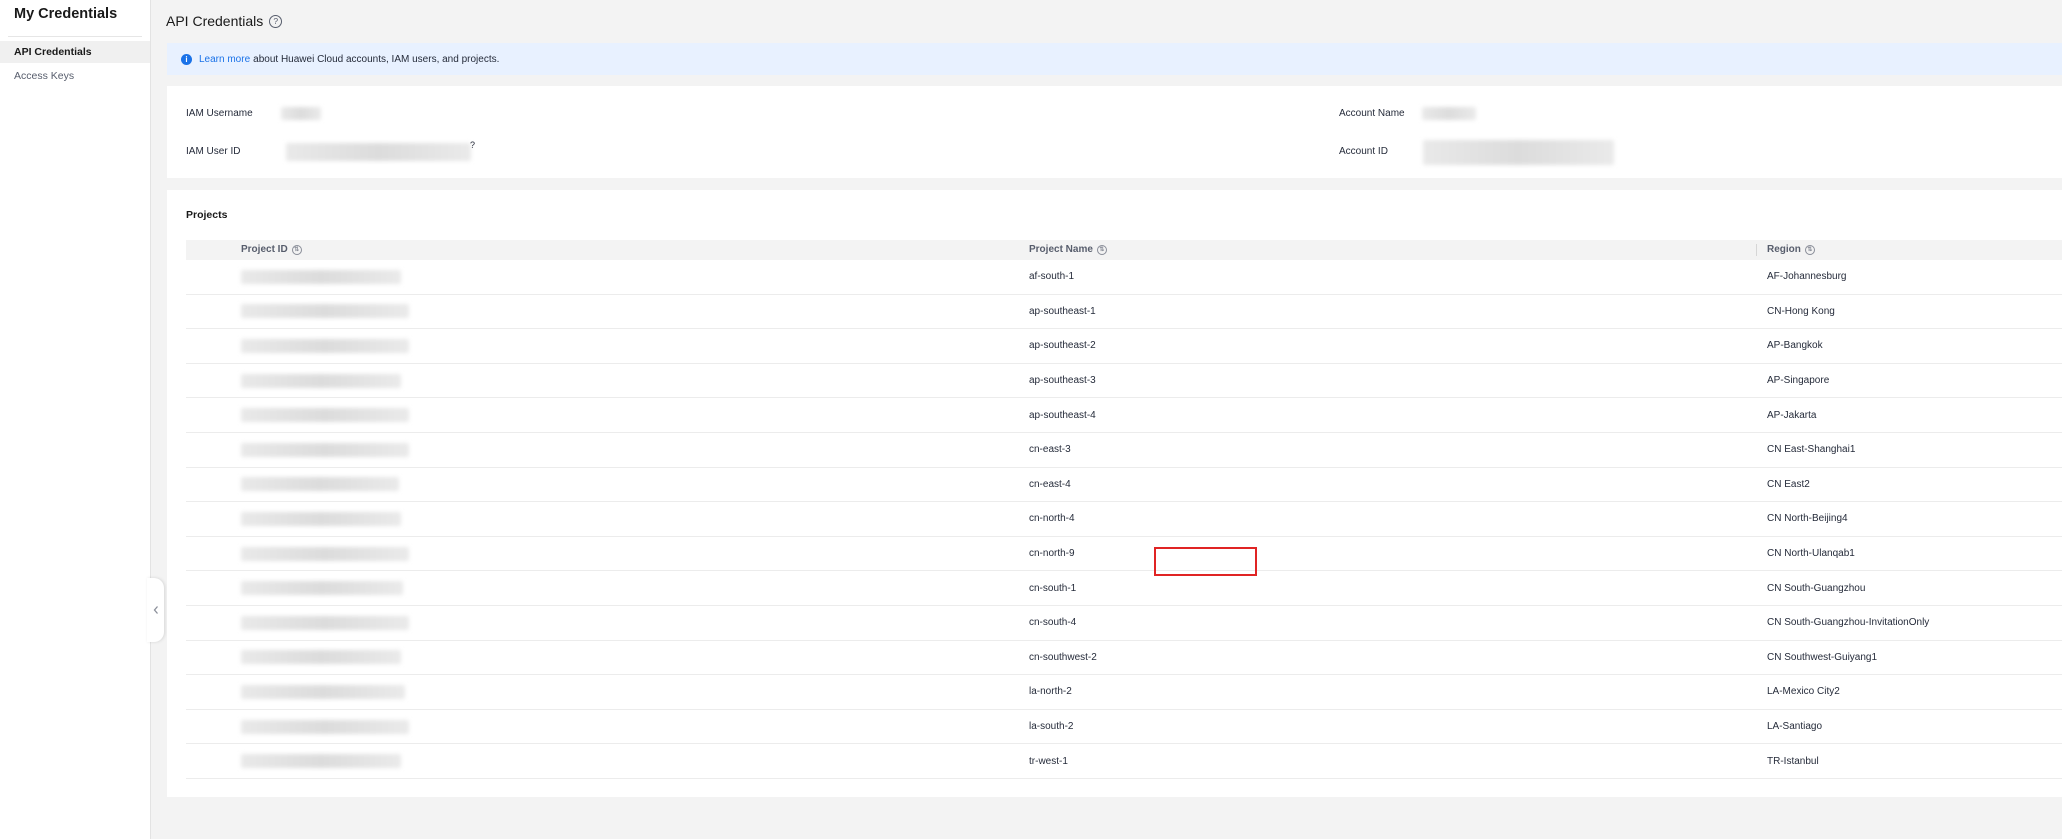 Image resolution: width=2062 pixels, height=839 pixels. What do you see at coordinates (1784, 249) in the screenshot?
I see `column-header-region-label: Region` at bounding box center [1784, 249].